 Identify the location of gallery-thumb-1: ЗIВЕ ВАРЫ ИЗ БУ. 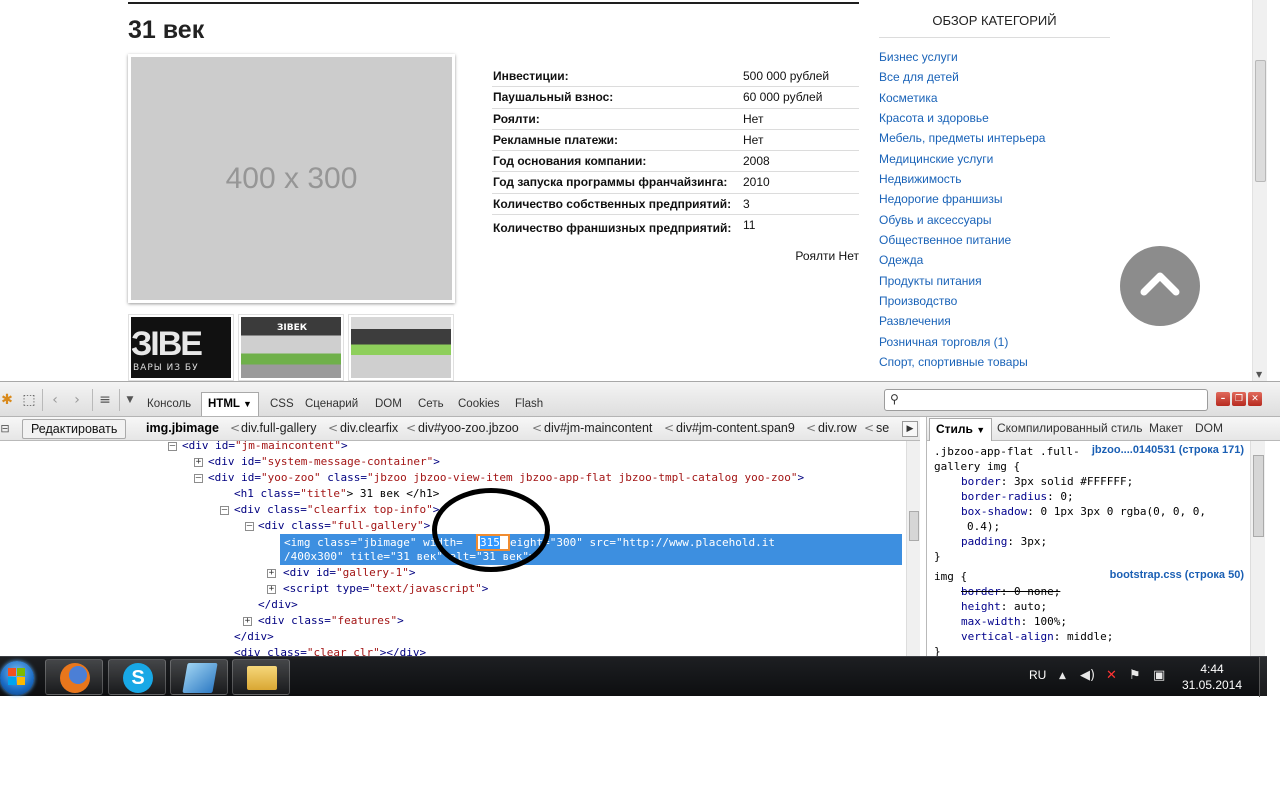
(181, 347).